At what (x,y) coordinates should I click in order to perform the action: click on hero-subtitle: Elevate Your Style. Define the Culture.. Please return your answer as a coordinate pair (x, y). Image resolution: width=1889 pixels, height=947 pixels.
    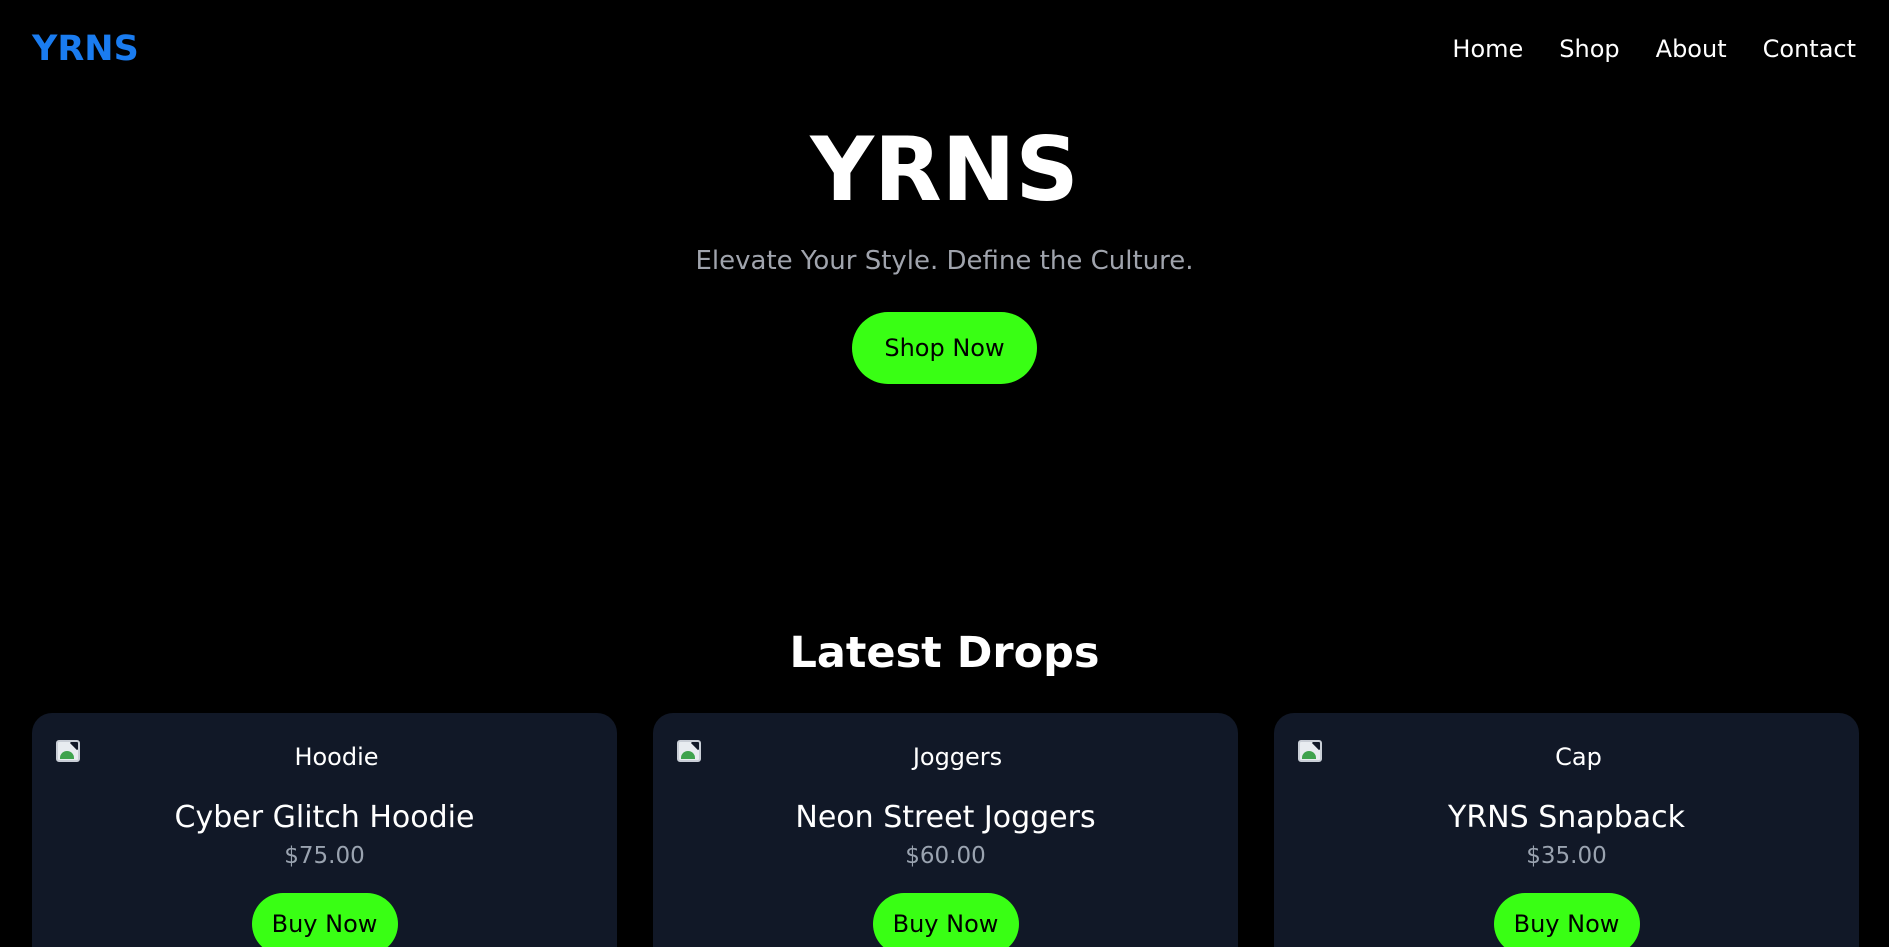
    Looking at the image, I should click on (944, 261).